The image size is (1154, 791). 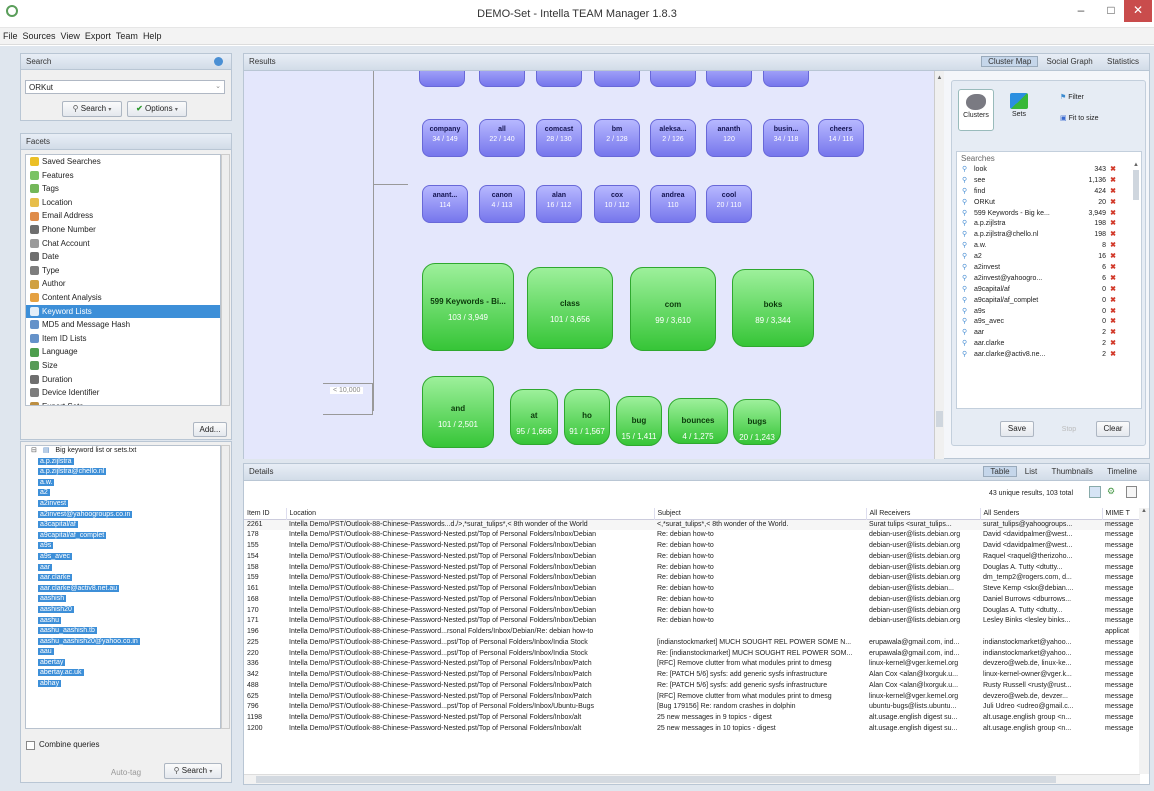 What do you see at coordinates (30, 745) in the screenshot?
I see `combine-checkbox` at bounding box center [30, 745].